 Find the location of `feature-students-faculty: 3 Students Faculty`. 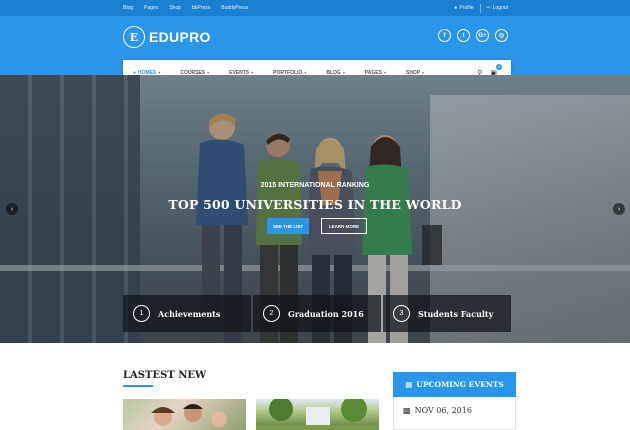

feature-students-faculty: 3 Students Faculty is located at coordinates (447, 313).